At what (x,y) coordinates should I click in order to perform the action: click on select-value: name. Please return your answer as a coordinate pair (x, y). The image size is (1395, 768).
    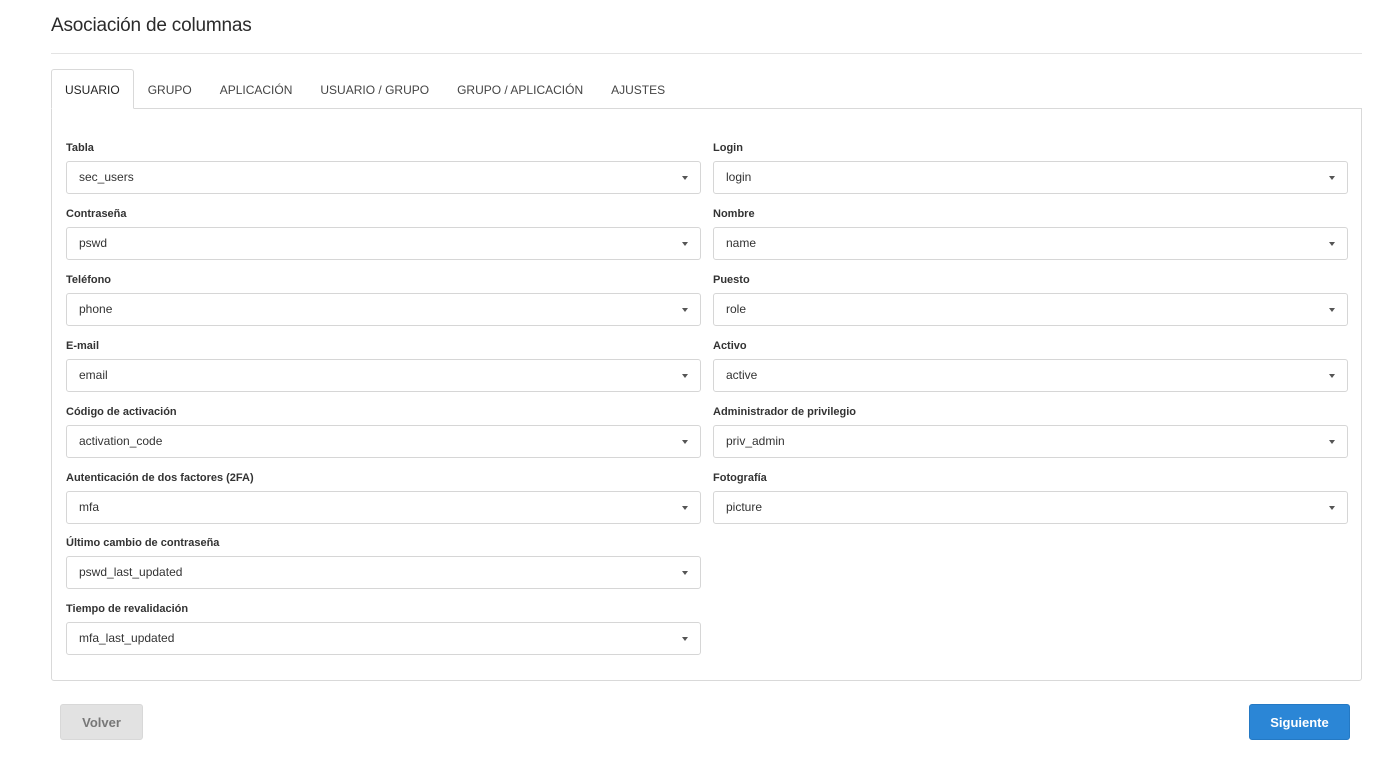
    Looking at the image, I should click on (741, 243).